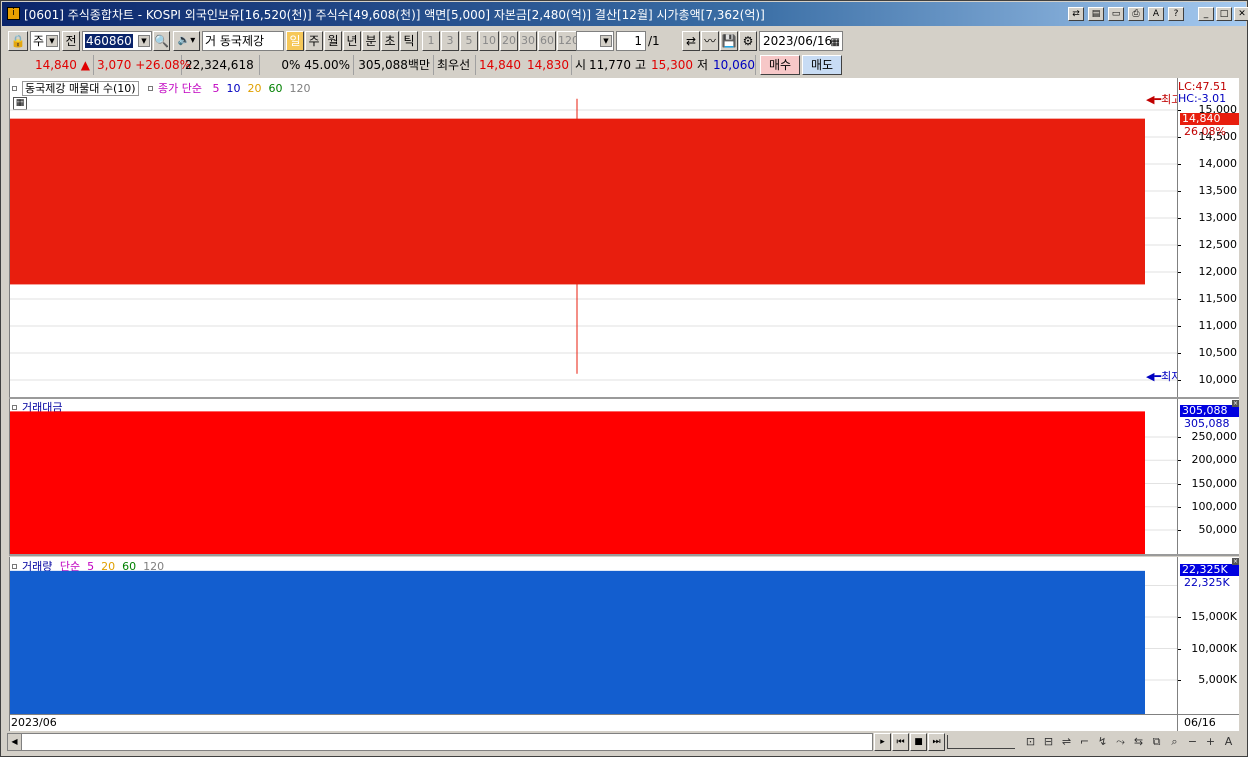 This screenshot has height=757, width=1248. What do you see at coordinates (1206, 14) in the screenshot?
I see `minimize-icon: _` at bounding box center [1206, 14].